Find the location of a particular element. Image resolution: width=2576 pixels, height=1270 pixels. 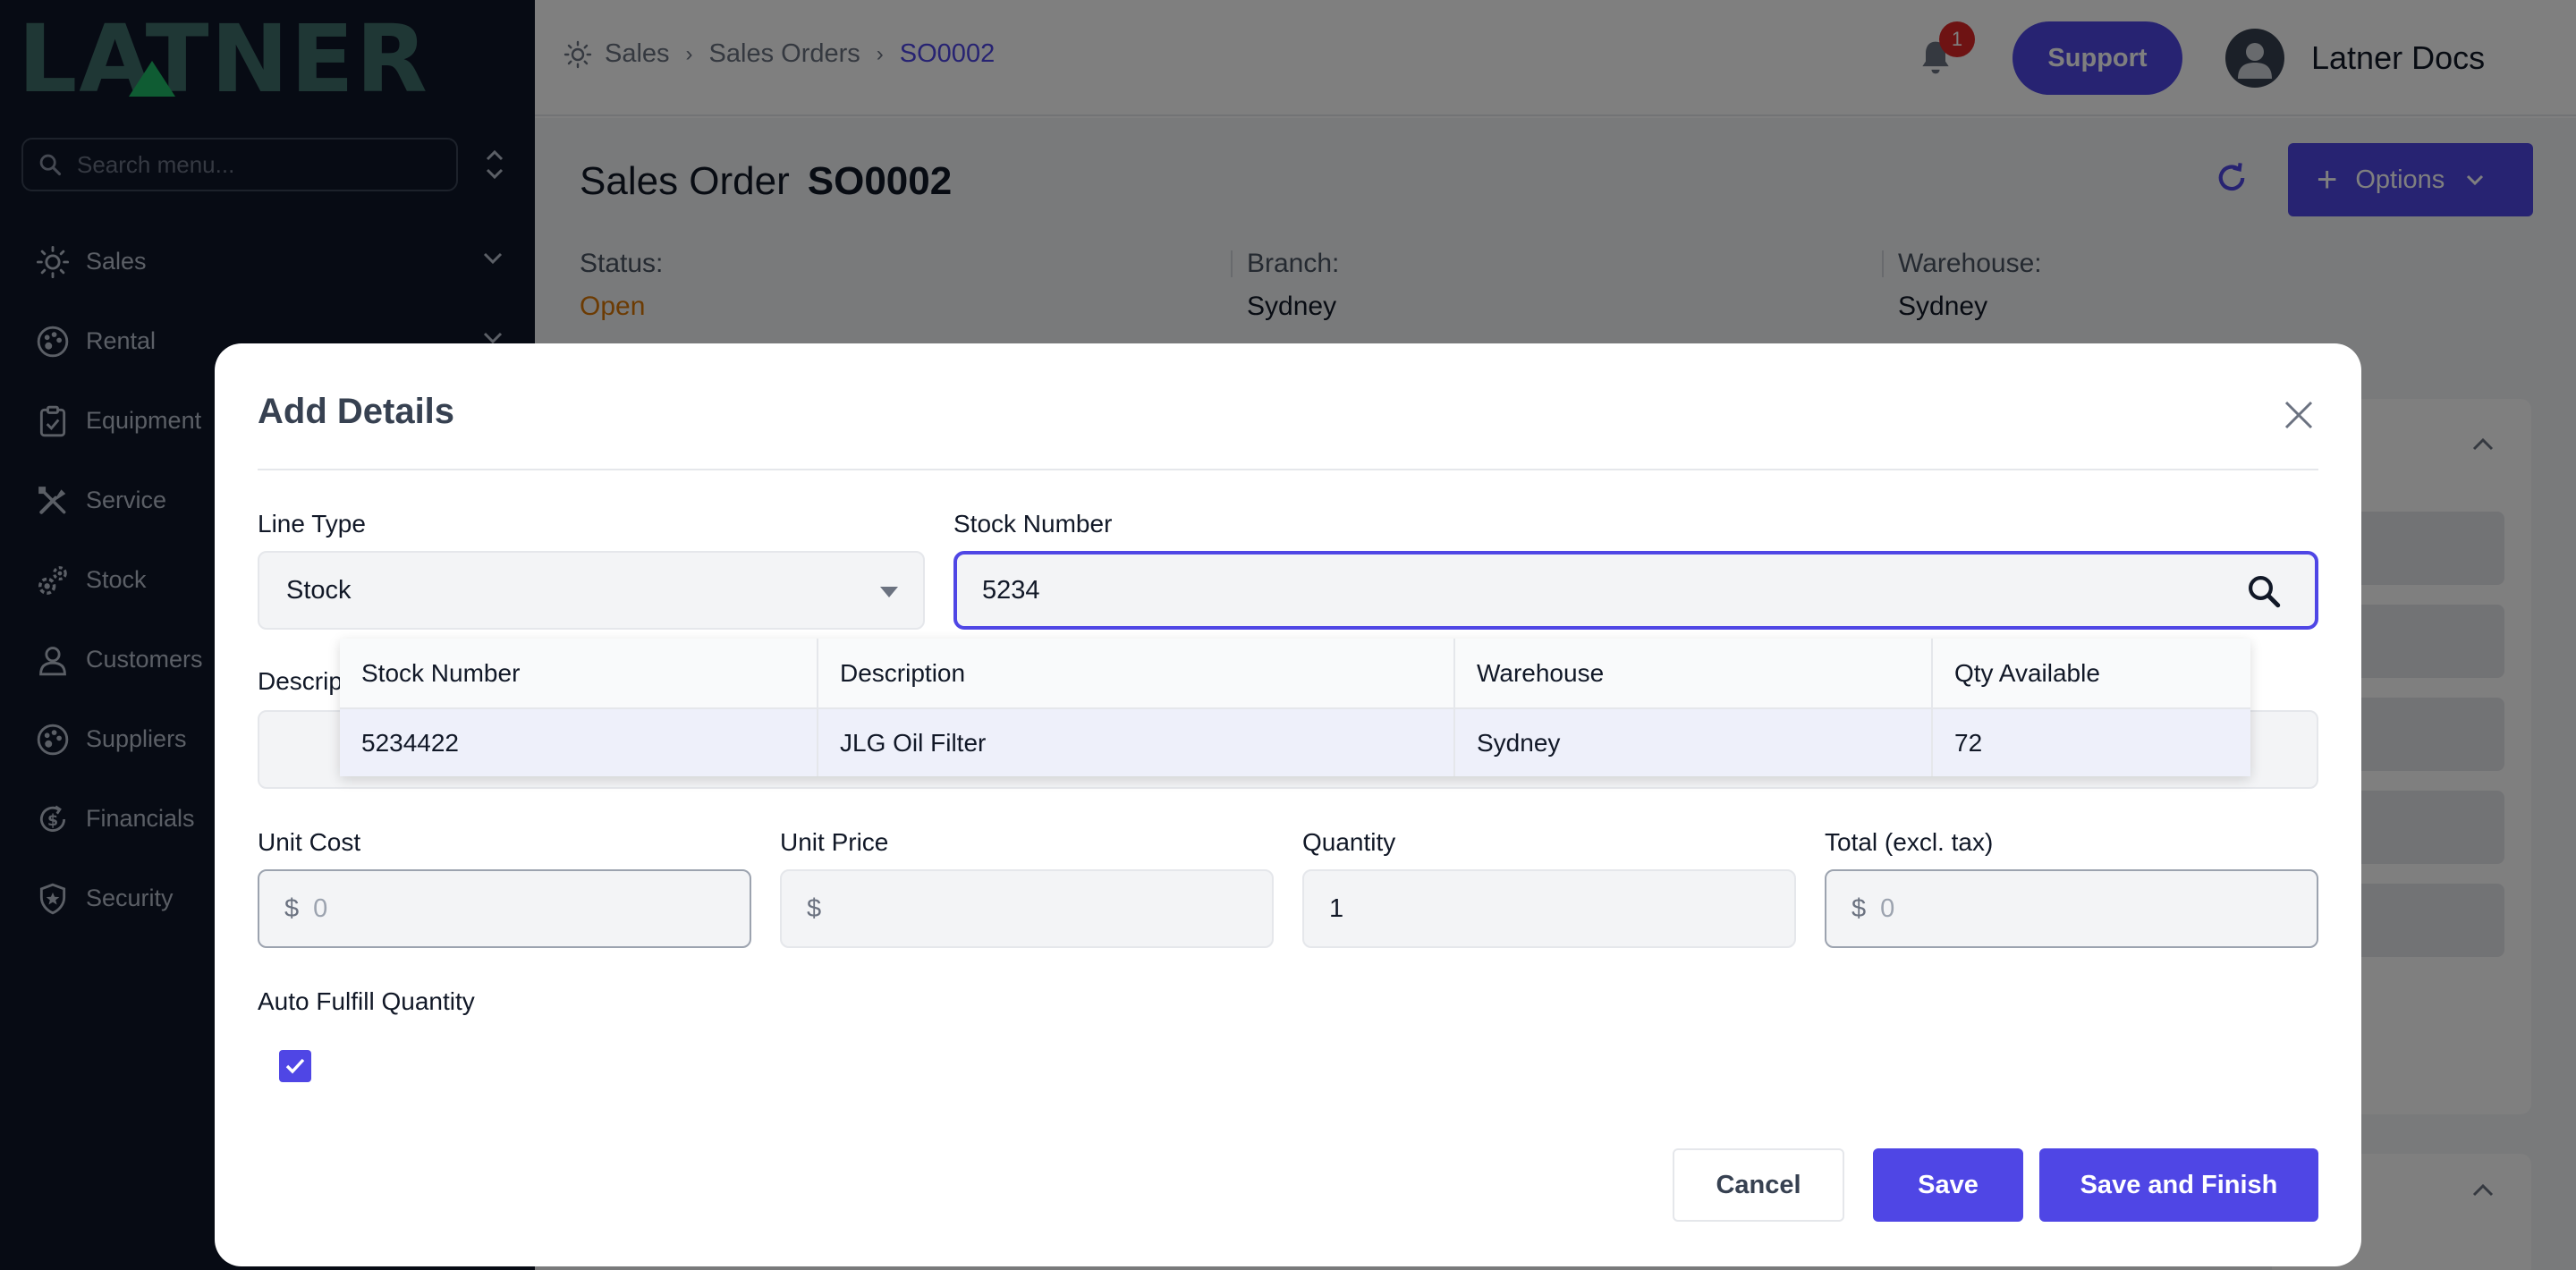

stock-number-input is located at coordinates (1563, 590).